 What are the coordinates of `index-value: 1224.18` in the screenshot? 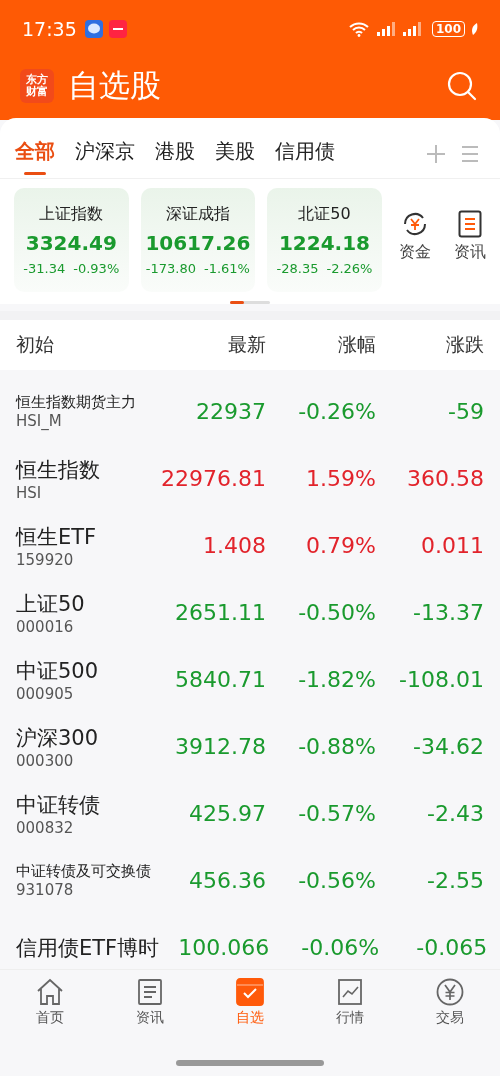 It's located at (324, 243).